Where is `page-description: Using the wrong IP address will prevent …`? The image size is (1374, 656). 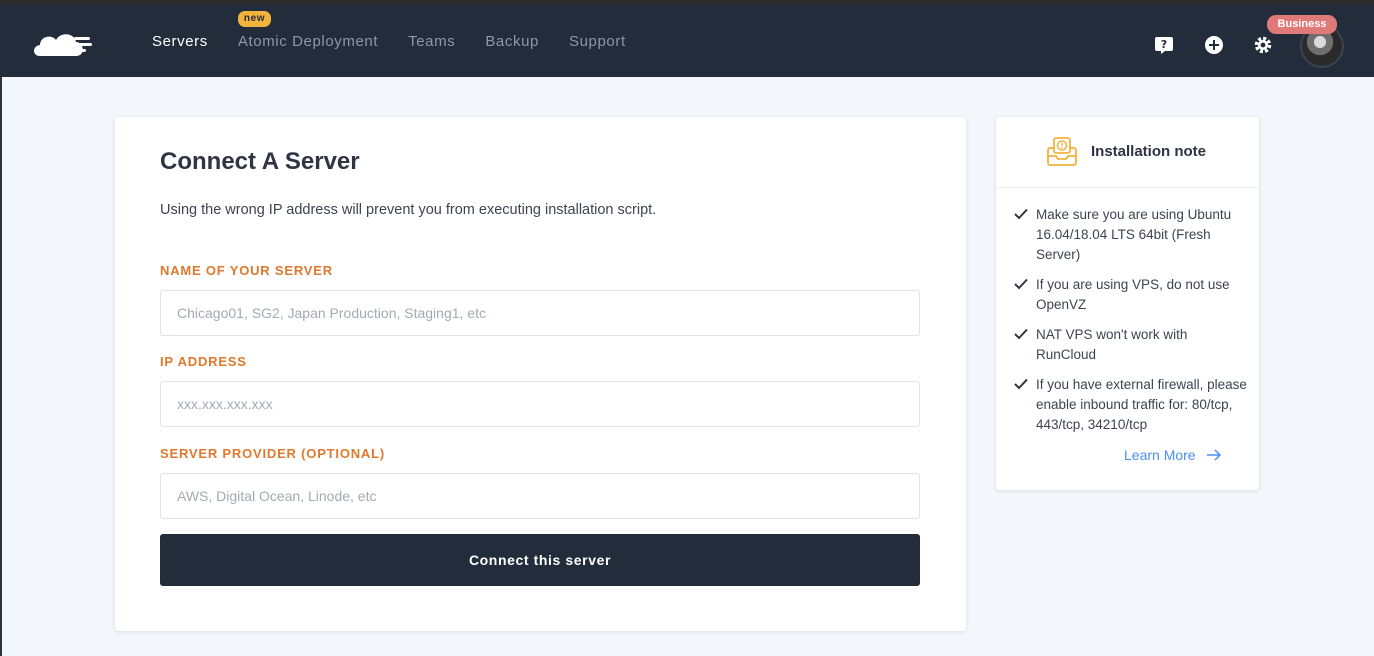
page-description: Using the wrong IP address will prevent … is located at coordinates (408, 210).